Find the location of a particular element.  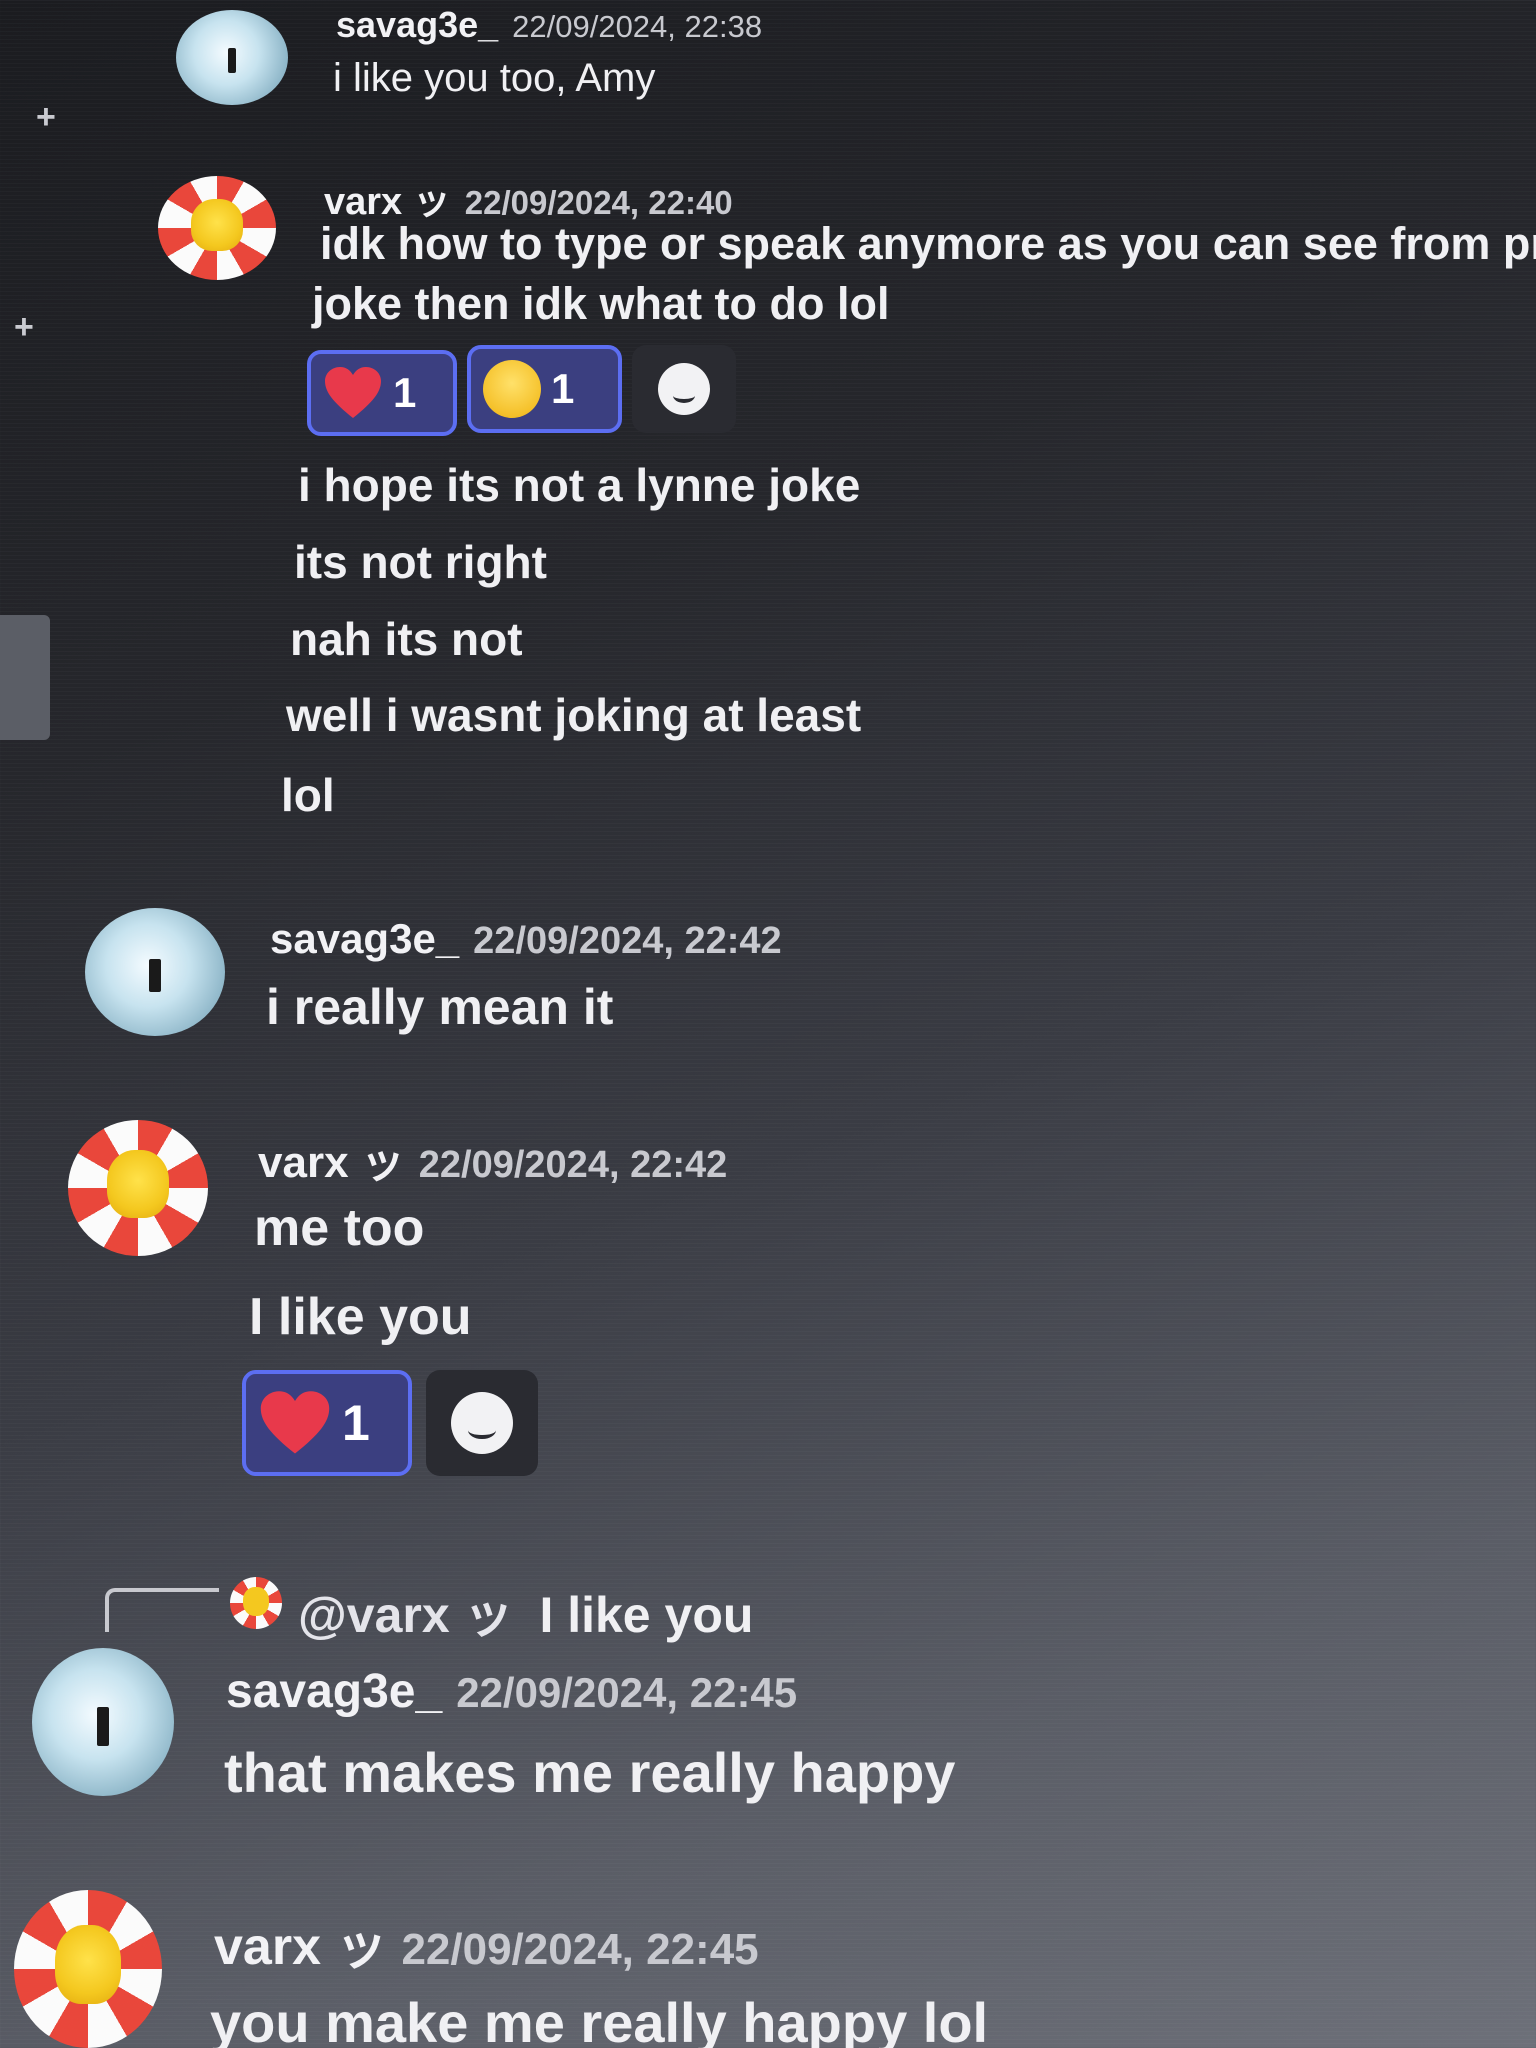

message-text: joke then idk what to do lol is located at coordinates (601, 303).